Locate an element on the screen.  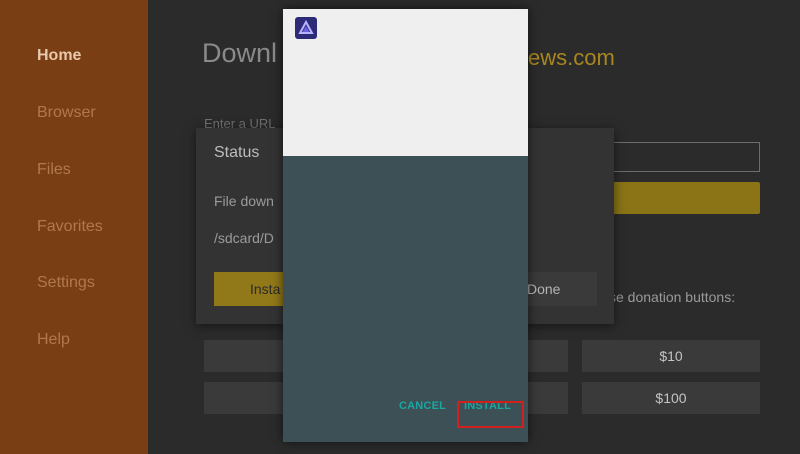
go-button is located at coordinates (686, 198).